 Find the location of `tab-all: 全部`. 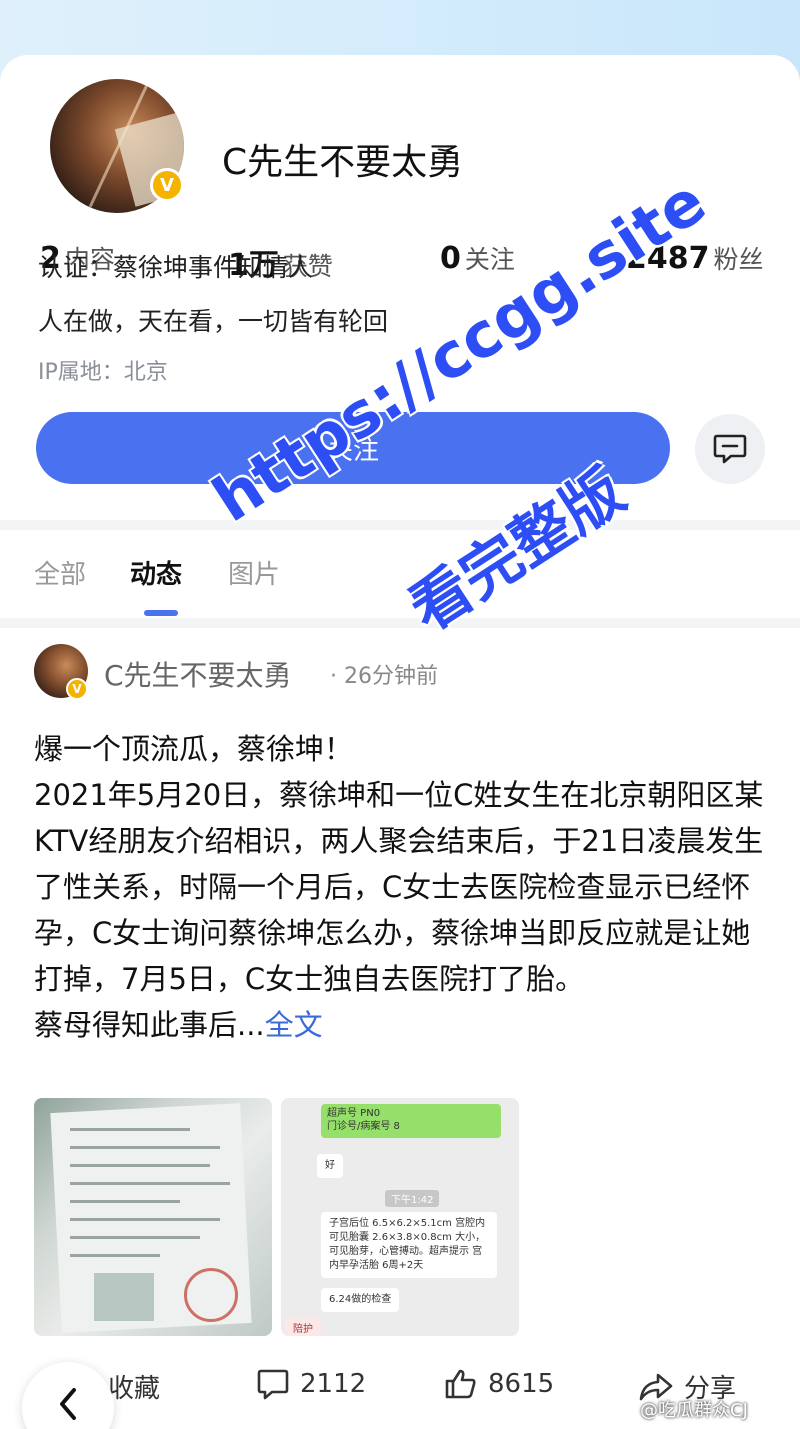

tab-all: 全部 is located at coordinates (60, 572).